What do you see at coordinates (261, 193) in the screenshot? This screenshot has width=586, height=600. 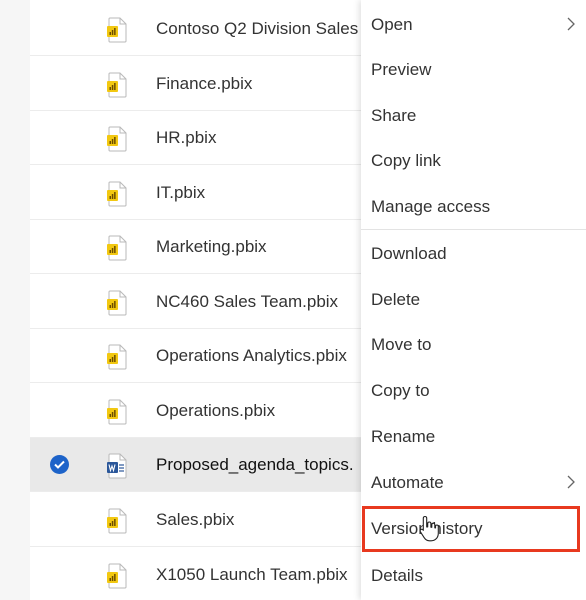 I see `file-name: IT.pbix` at bounding box center [261, 193].